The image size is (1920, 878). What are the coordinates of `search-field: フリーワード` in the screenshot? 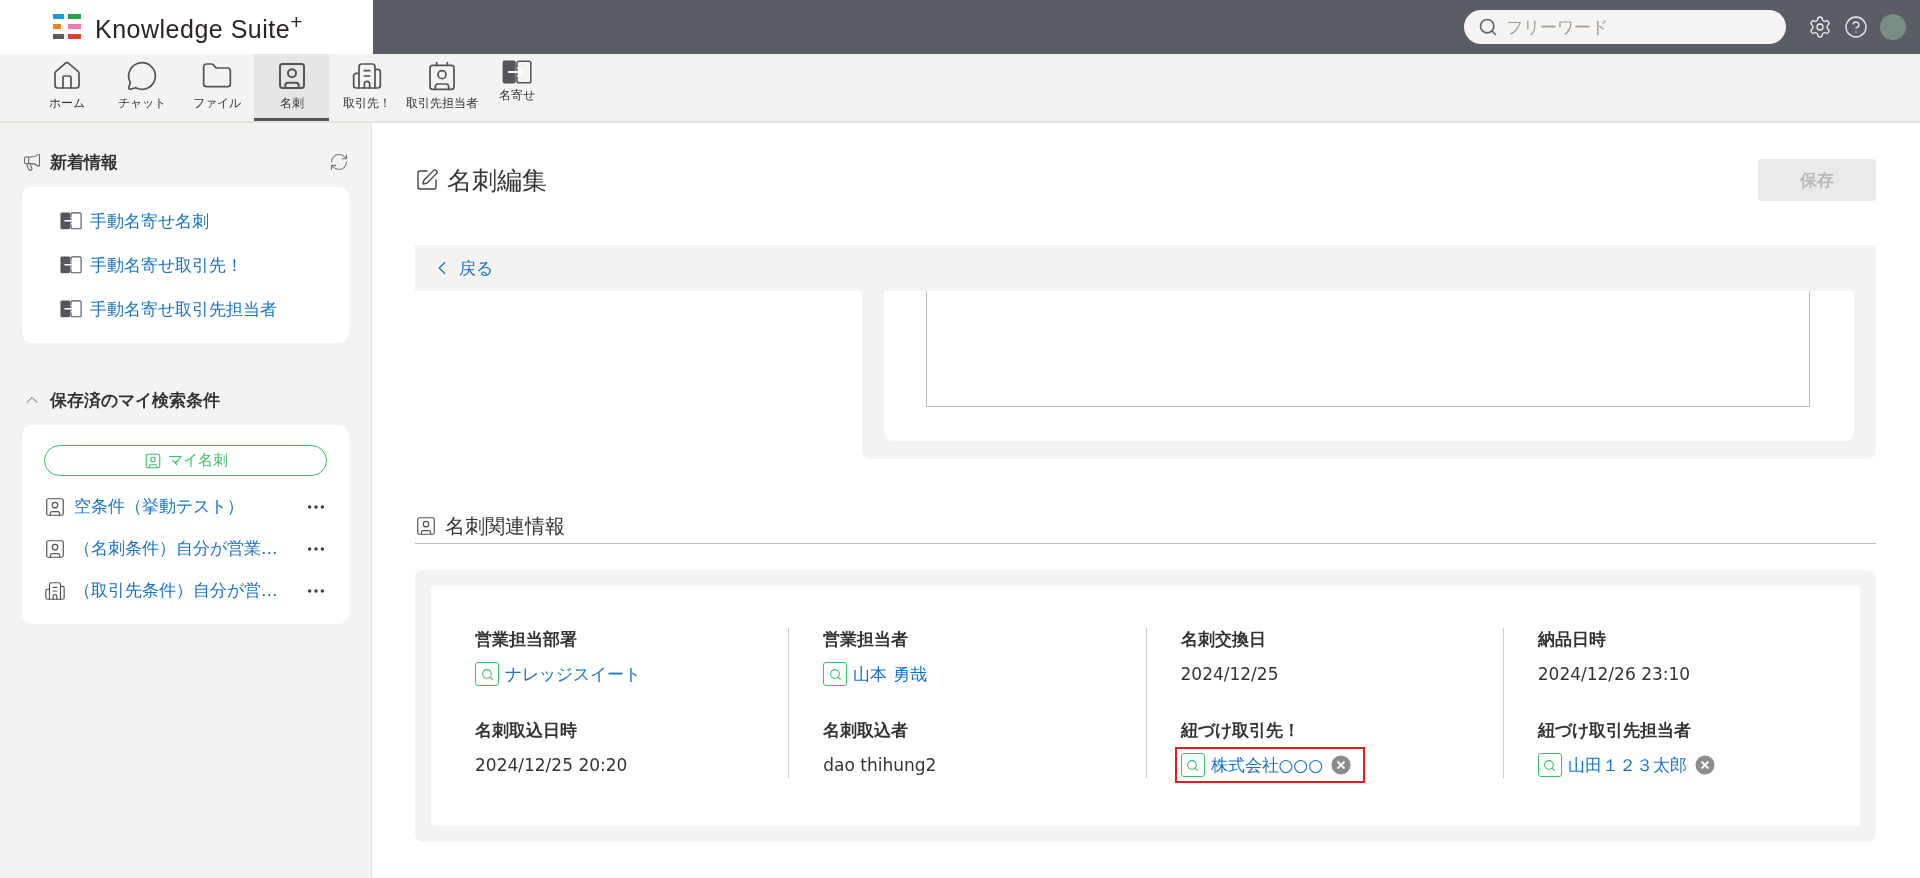 It's located at (1625, 27).